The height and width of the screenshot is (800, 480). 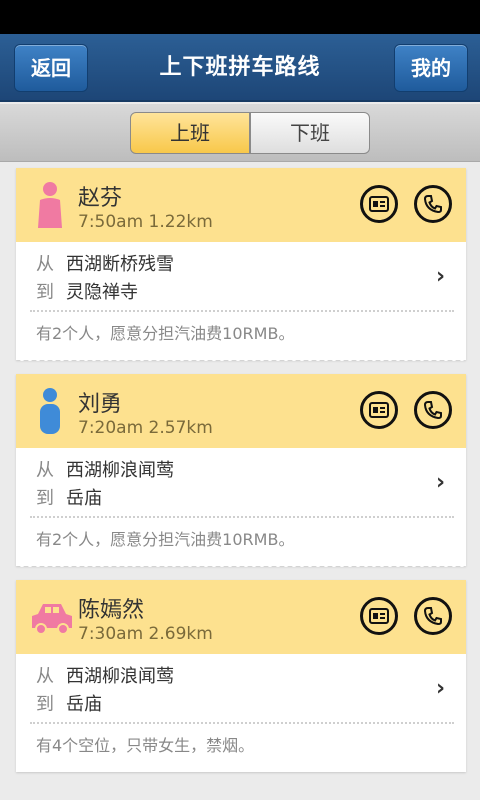 What do you see at coordinates (102, 292) in the screenshot?
I see `to-location: 灵隐禅寺` at bounding box center [102, 292].